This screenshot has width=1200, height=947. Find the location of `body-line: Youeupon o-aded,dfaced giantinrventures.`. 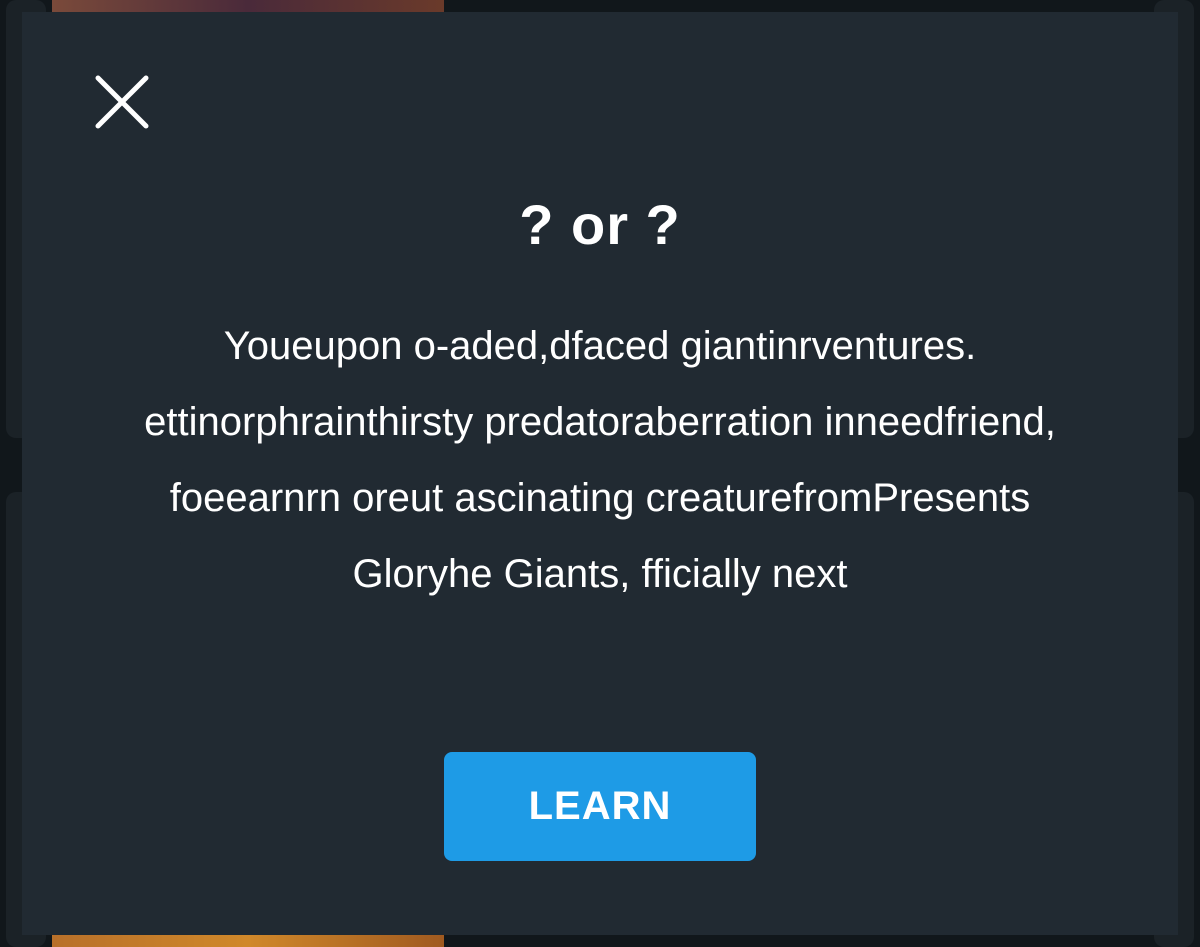

body-line: Youeupon o-aded,dfaced giantinrventures. is located at coordinates (600, 346).